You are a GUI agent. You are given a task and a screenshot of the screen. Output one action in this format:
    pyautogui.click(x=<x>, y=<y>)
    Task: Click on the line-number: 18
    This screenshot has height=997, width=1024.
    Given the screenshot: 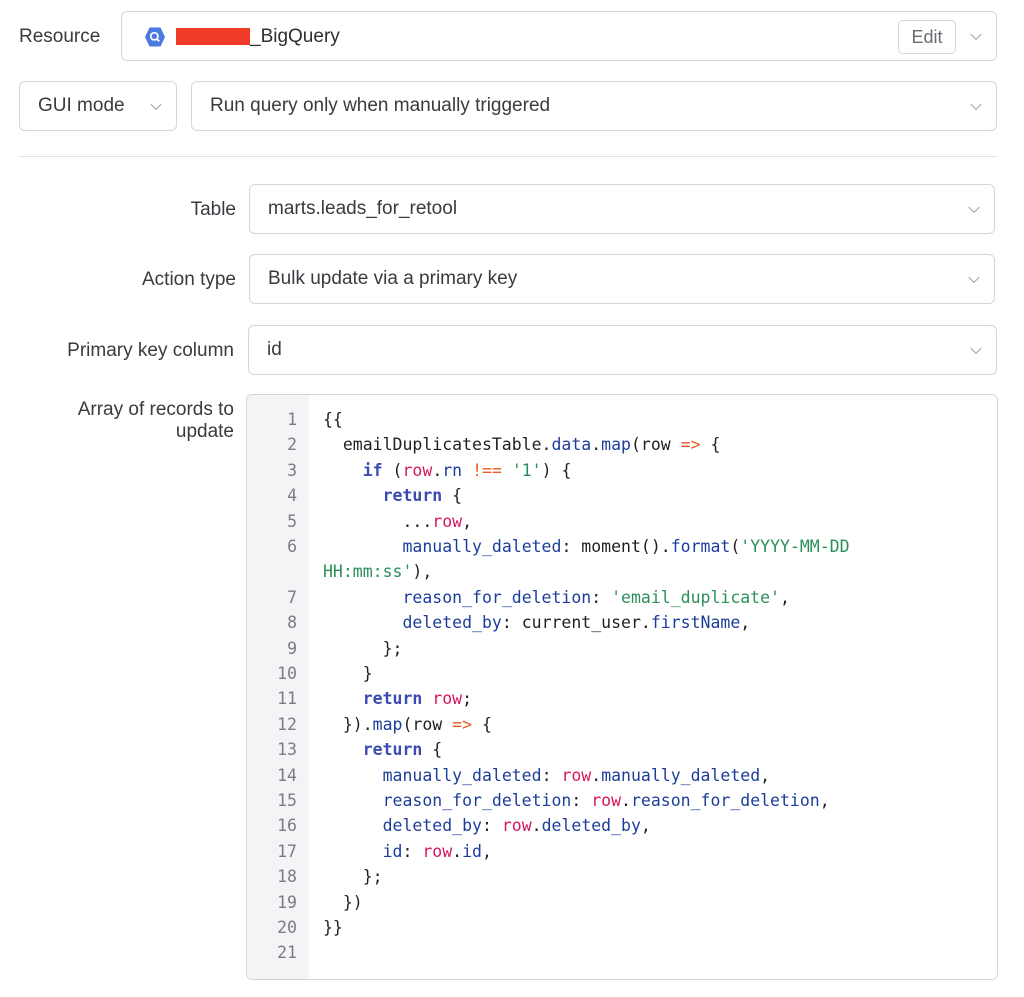 What is the action you would take?
    pyautogui.click(x=287, y=877)
    